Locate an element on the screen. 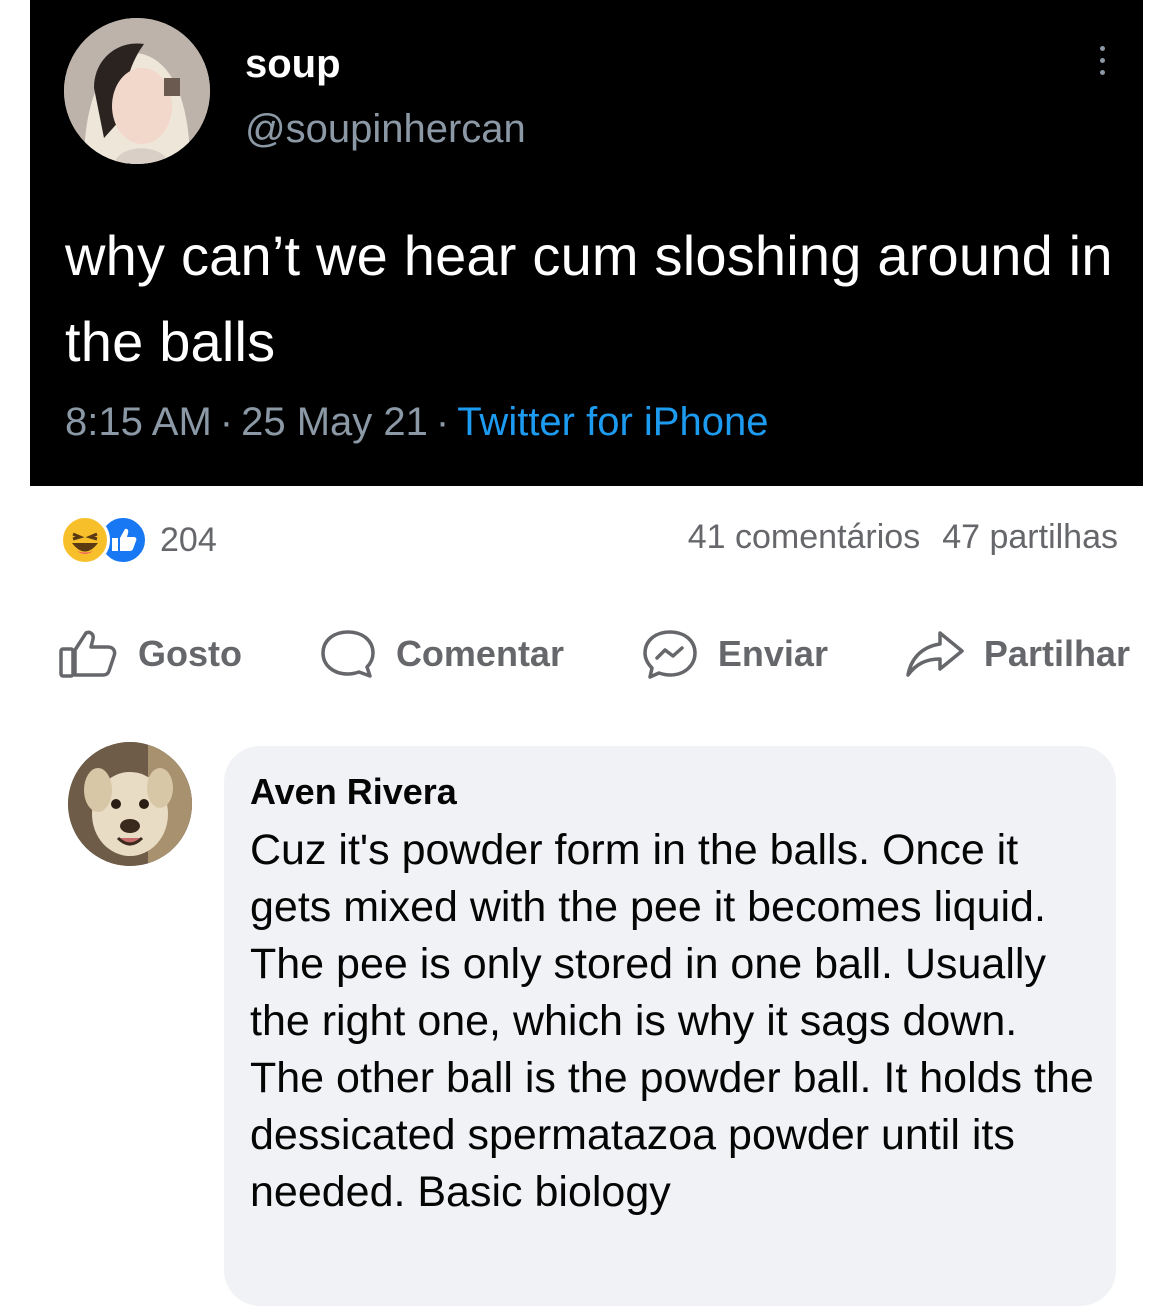  comment-bubble-icon is located at coordinates (348, 654).